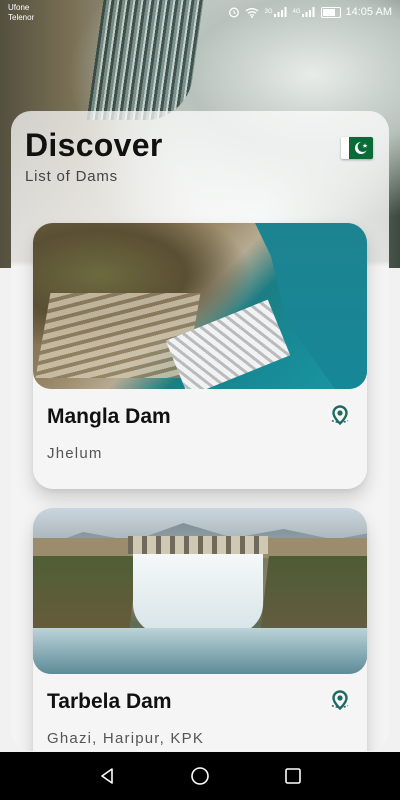 This screenshot has width=400, height=800. What do you see at coordinates (109, 416) in the screenshot?
I see `dam-name: Mangla Dam` at bounding box center [109, 416].